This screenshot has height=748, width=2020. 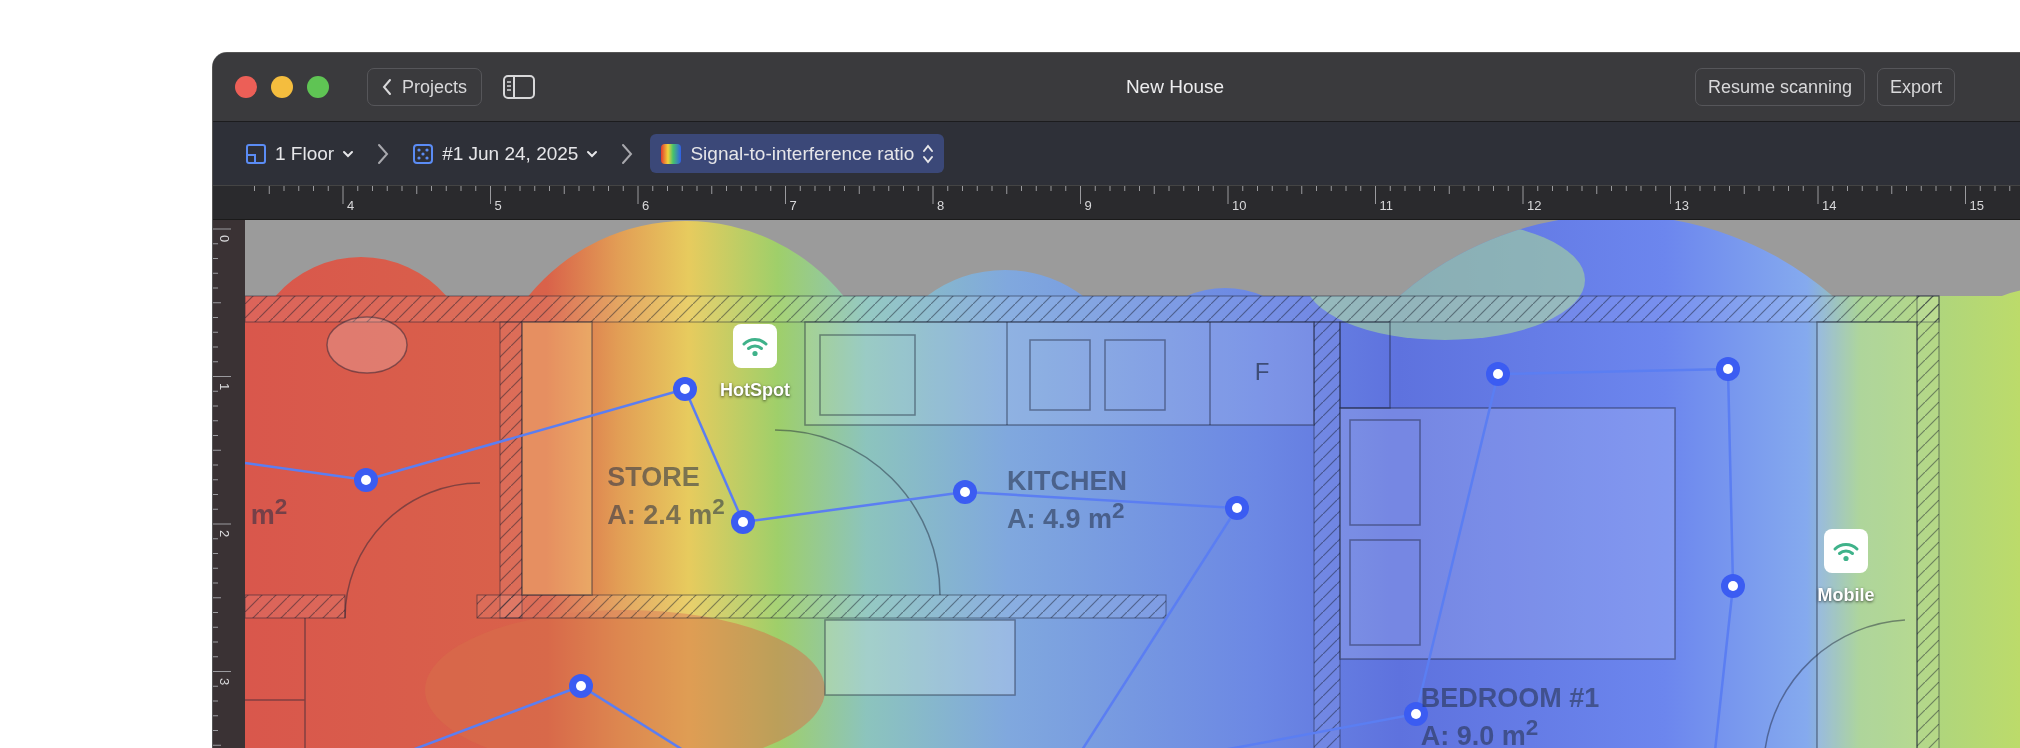 I want to click on ruler-label: 7, so click(x=793, y=205).